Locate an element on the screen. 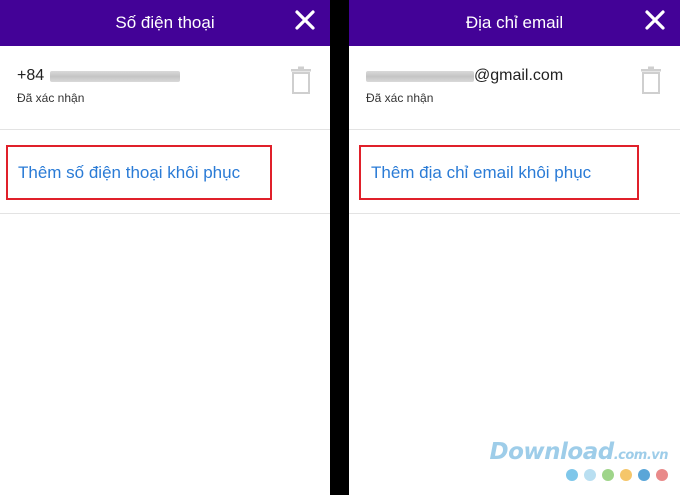  watermark-dots is located at coordinates (579, 475).